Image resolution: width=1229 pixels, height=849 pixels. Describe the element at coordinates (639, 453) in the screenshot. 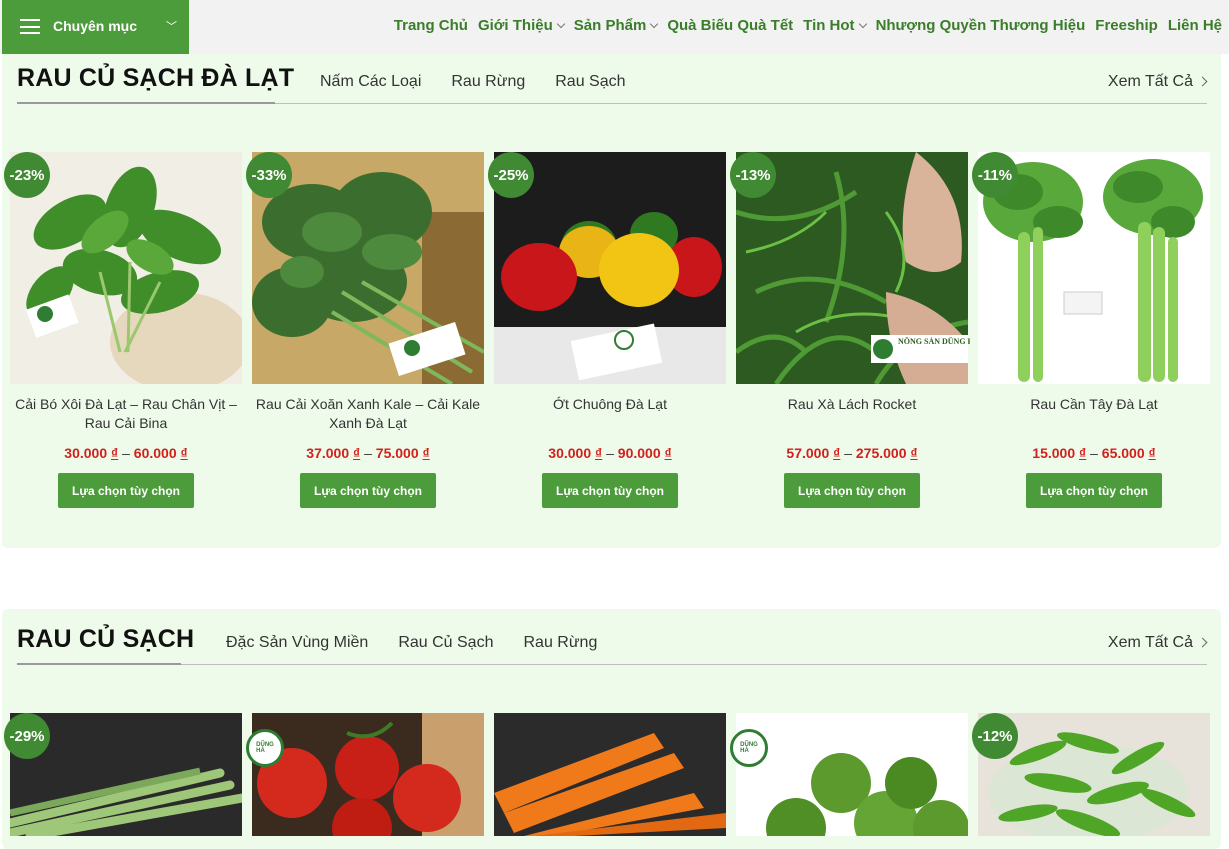

I see `price-max: 90.000` at that location.